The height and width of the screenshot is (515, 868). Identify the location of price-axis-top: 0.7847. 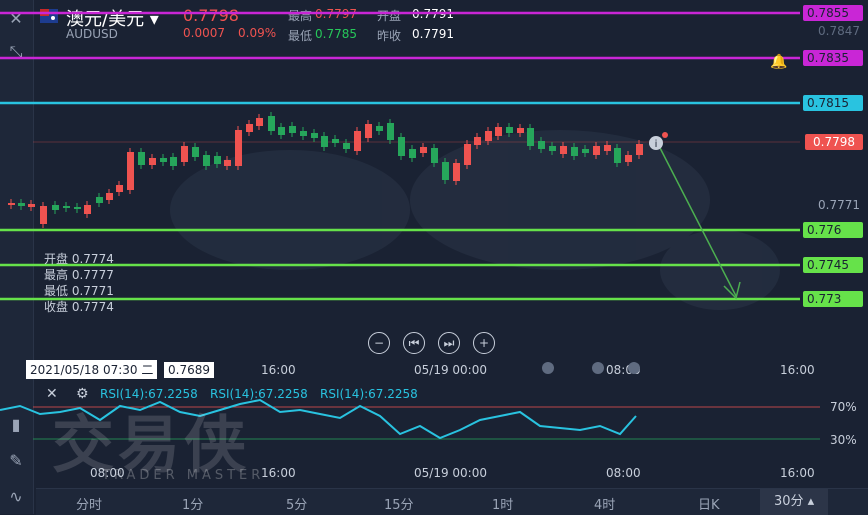
(839, 31).